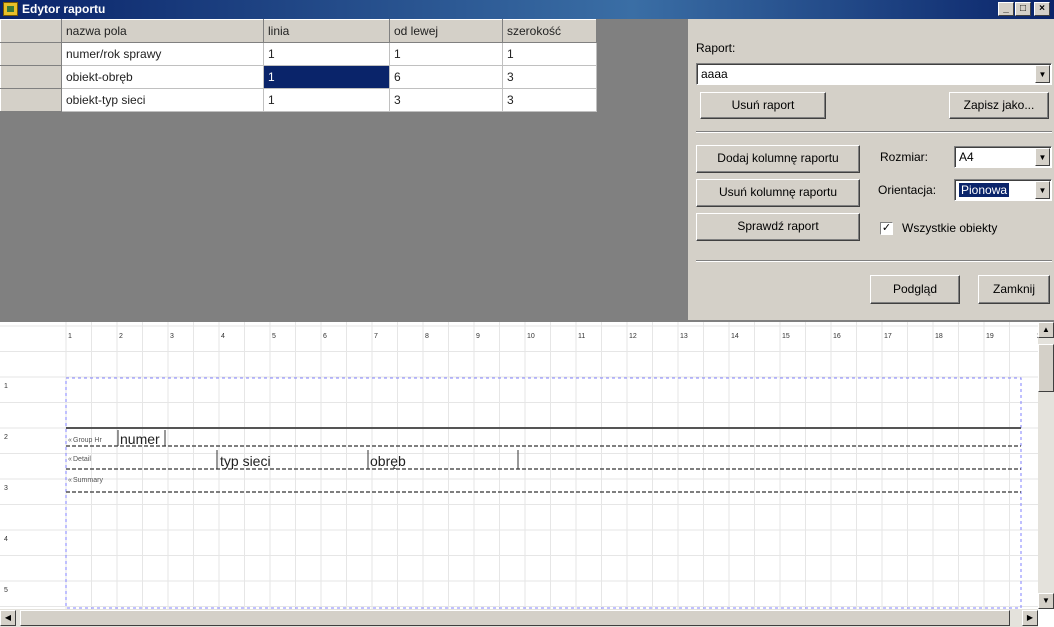 Image resolution: width=1054 pixels, height=627 pixels. Describe the element at coordinates (990, 336) in the screenshot. I see `ruler-tick-label: 19` at that location.